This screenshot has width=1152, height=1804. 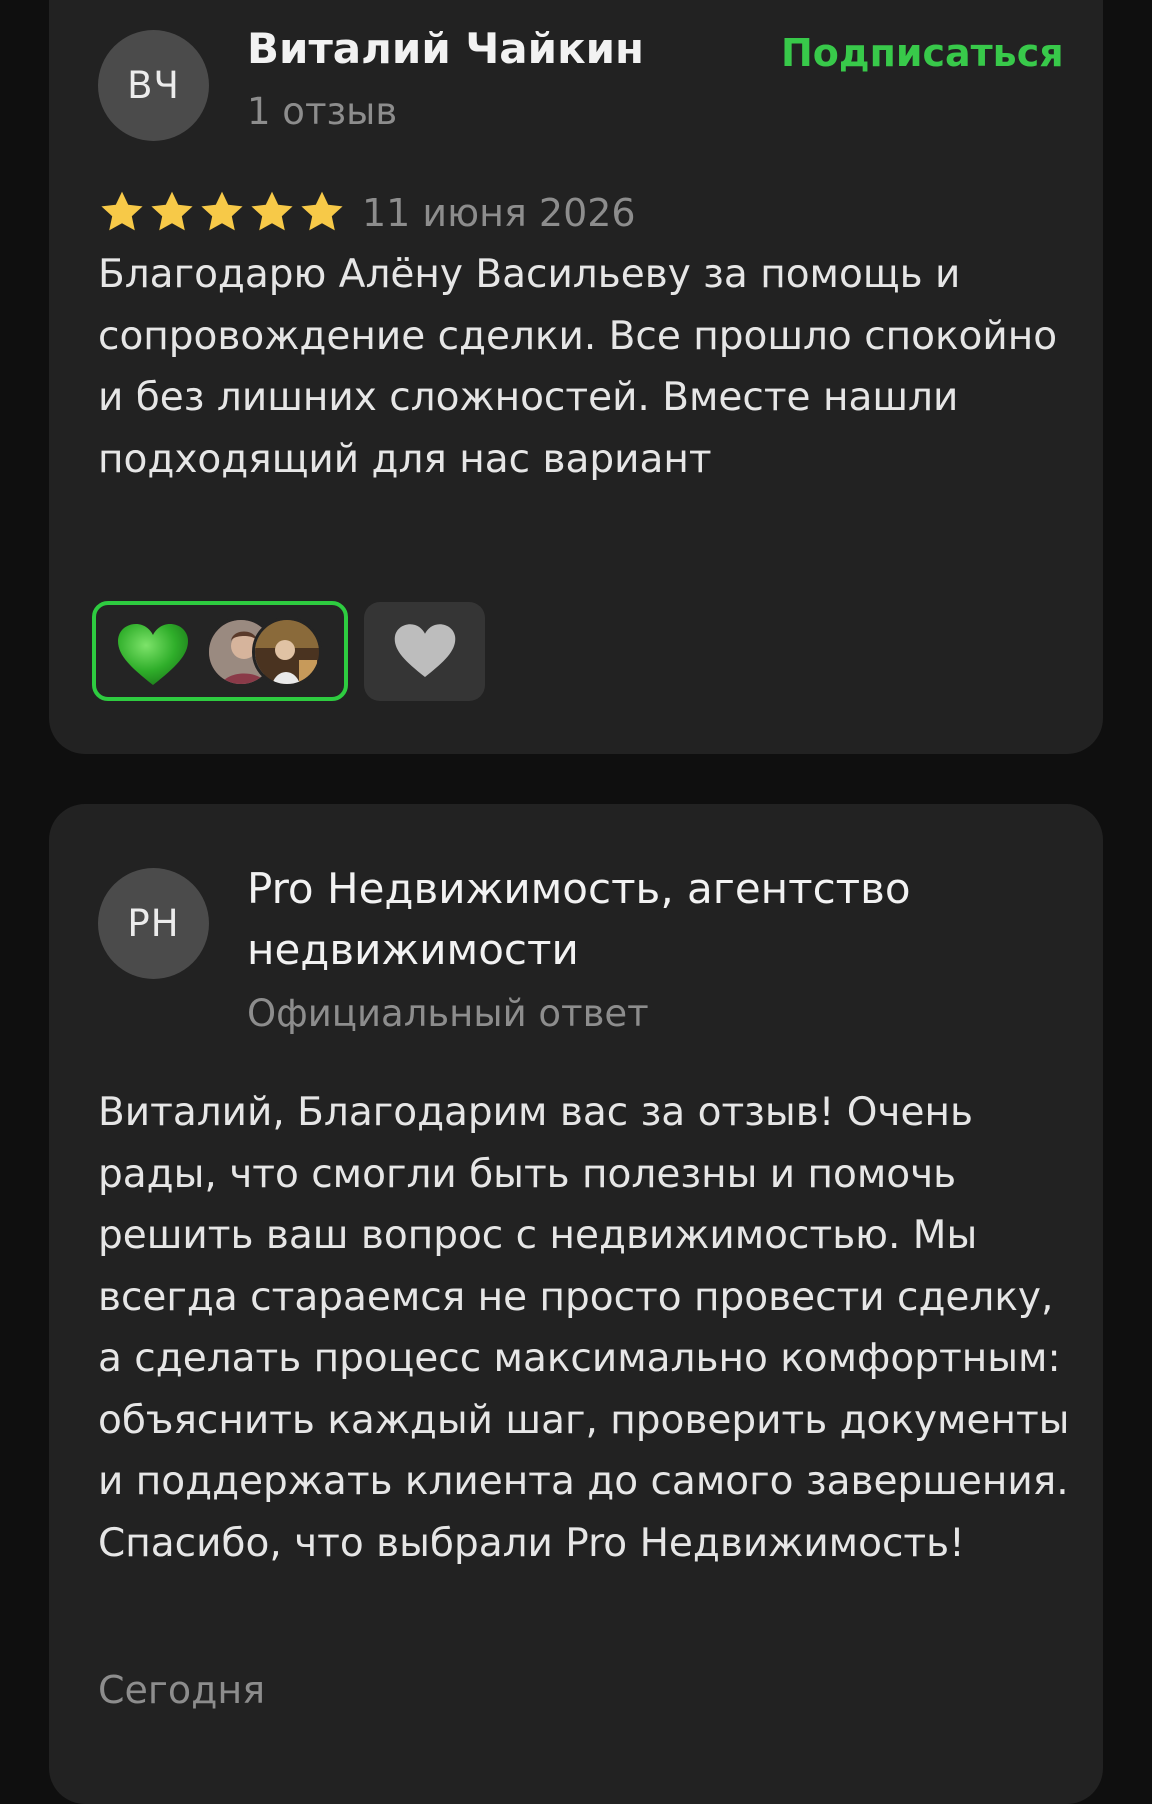 I want to click on reactor-avatar, so click(x=287, y=652).